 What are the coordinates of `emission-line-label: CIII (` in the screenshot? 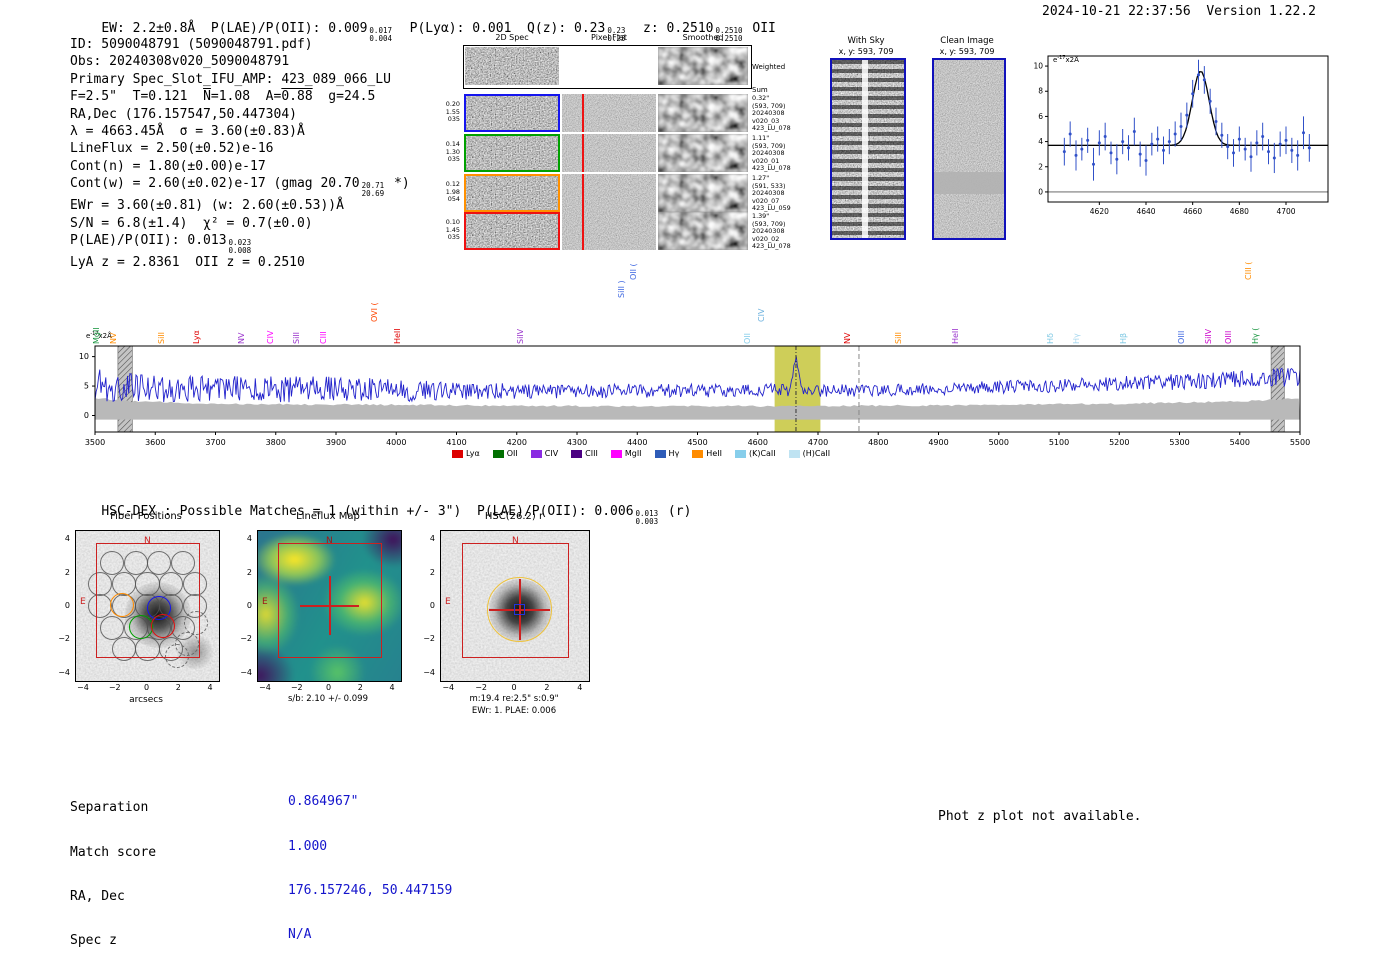 It's located at (1248, 270).